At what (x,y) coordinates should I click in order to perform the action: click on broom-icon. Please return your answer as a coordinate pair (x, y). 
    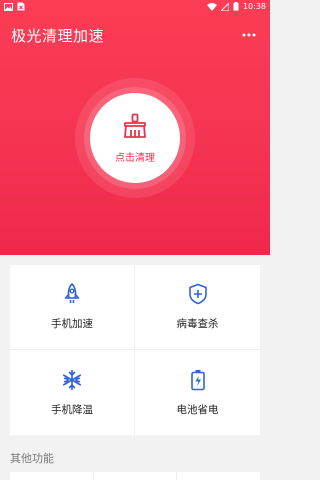
    Looking at the image, I should click on (135, 128).